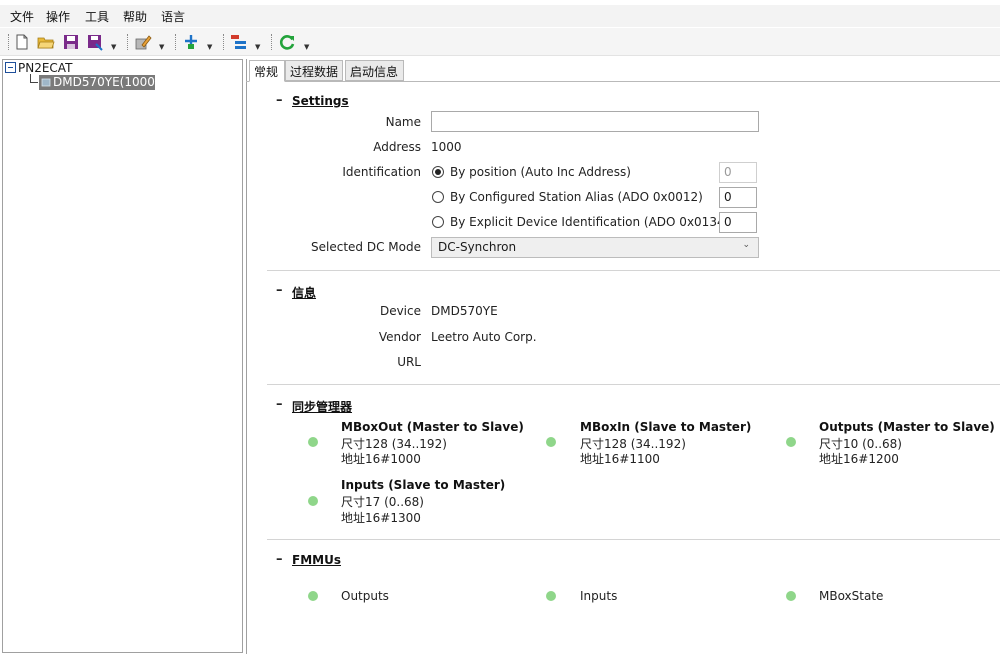 This screenshot has width=1000, height=654. What do you see at coordinates (106, 82) in the screenshot?
I see `tree-item-label: DMD570YE(1000)` at bounding box center [106, 82].